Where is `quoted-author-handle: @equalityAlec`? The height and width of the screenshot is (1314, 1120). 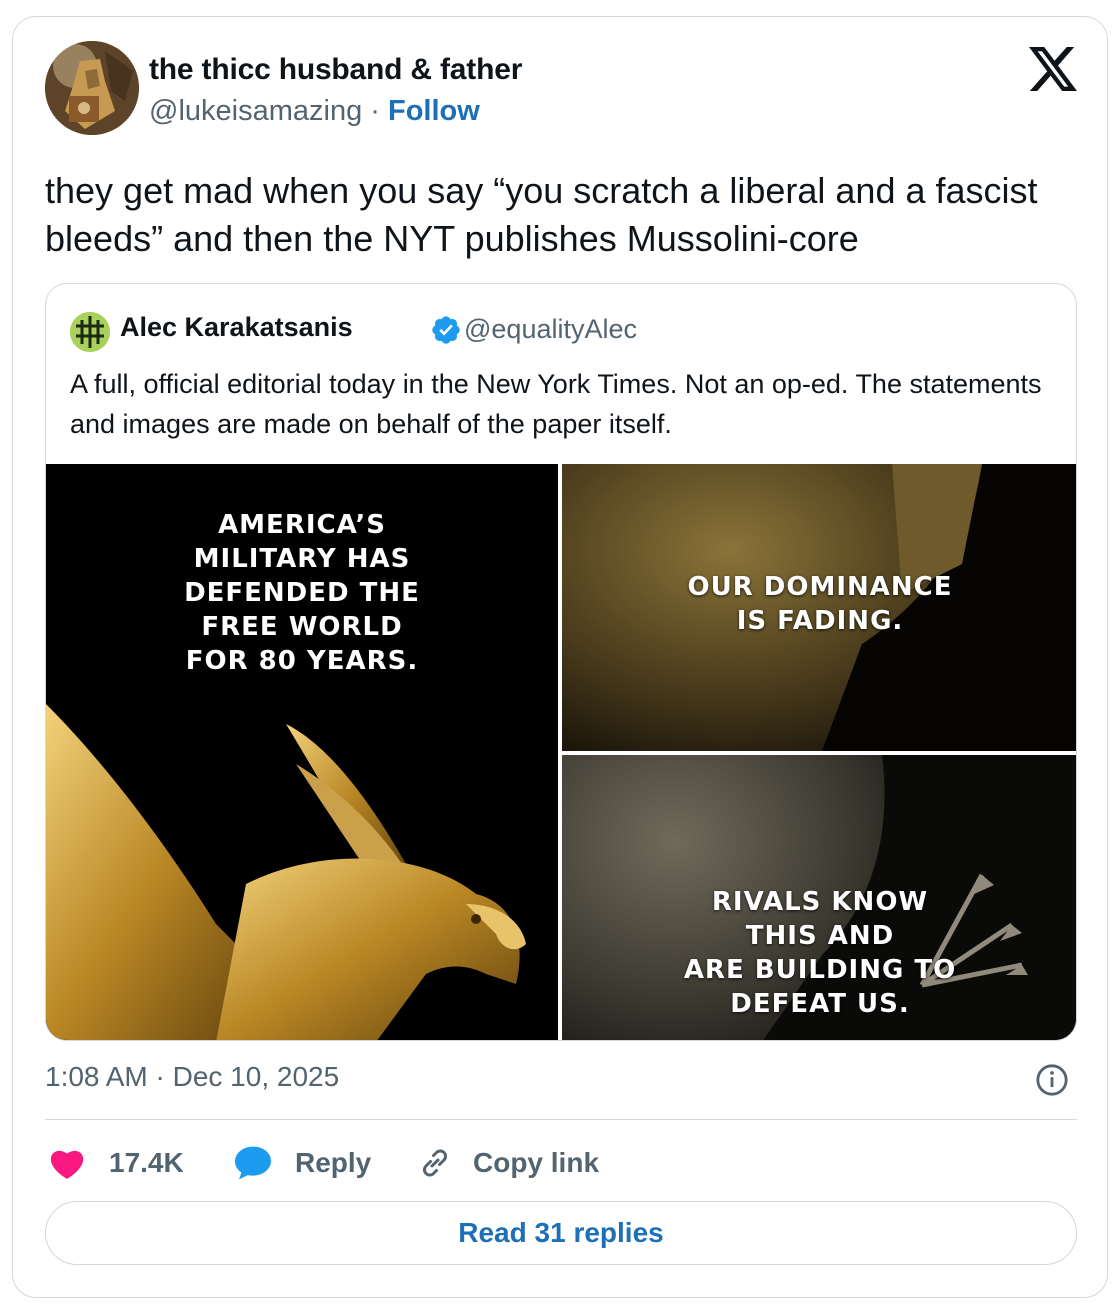 quoted-author-handle: @equalityAlec is located at coordinates (550, 329).